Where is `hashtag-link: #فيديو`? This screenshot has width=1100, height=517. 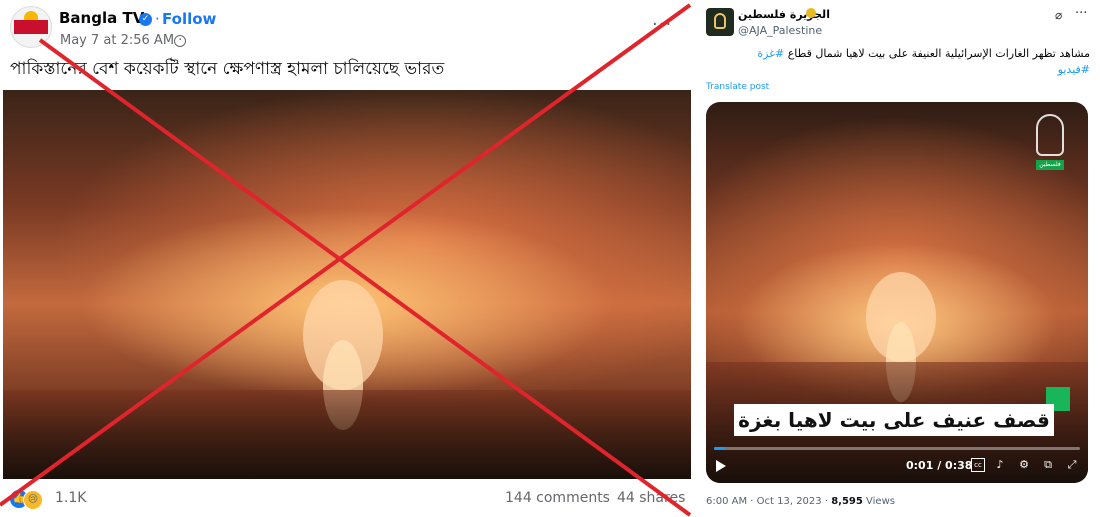
hashtag-link: #فيديو is located at coordinates (1074, 69).